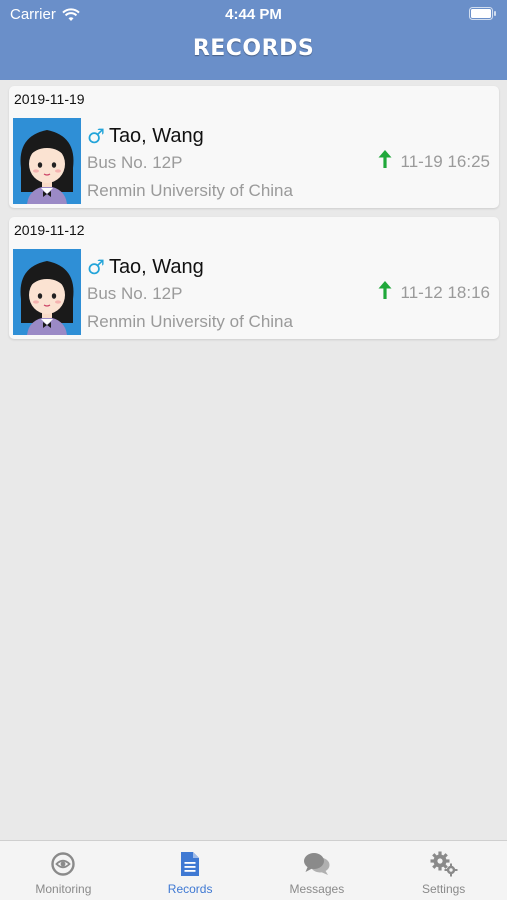 The height and width of the screenshot is (900, 507). I want to click on boarding-time-row: 11-12 18:16, so click(433, 292).